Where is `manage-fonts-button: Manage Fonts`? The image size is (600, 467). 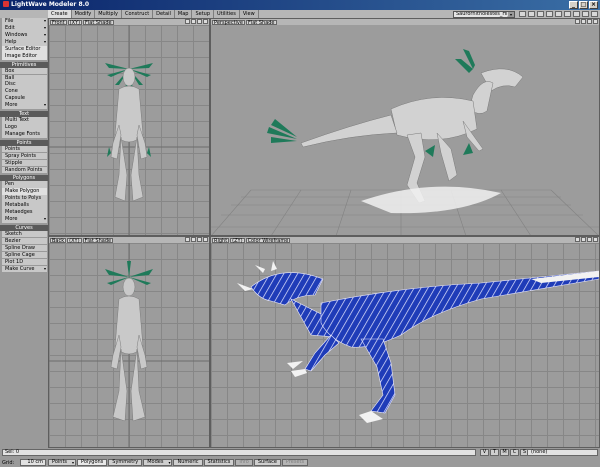 manage-fonts-button: Manage Fonts is located at coordinates (24, 134).